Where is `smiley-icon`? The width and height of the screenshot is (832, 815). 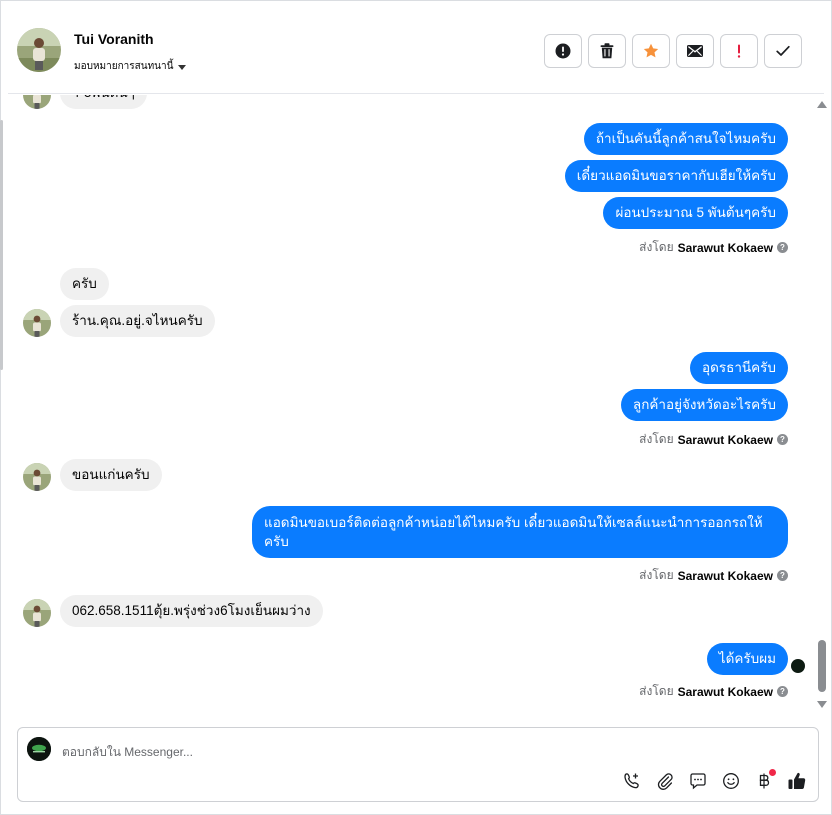 smiley-icon is located at coordinates (731, 781).